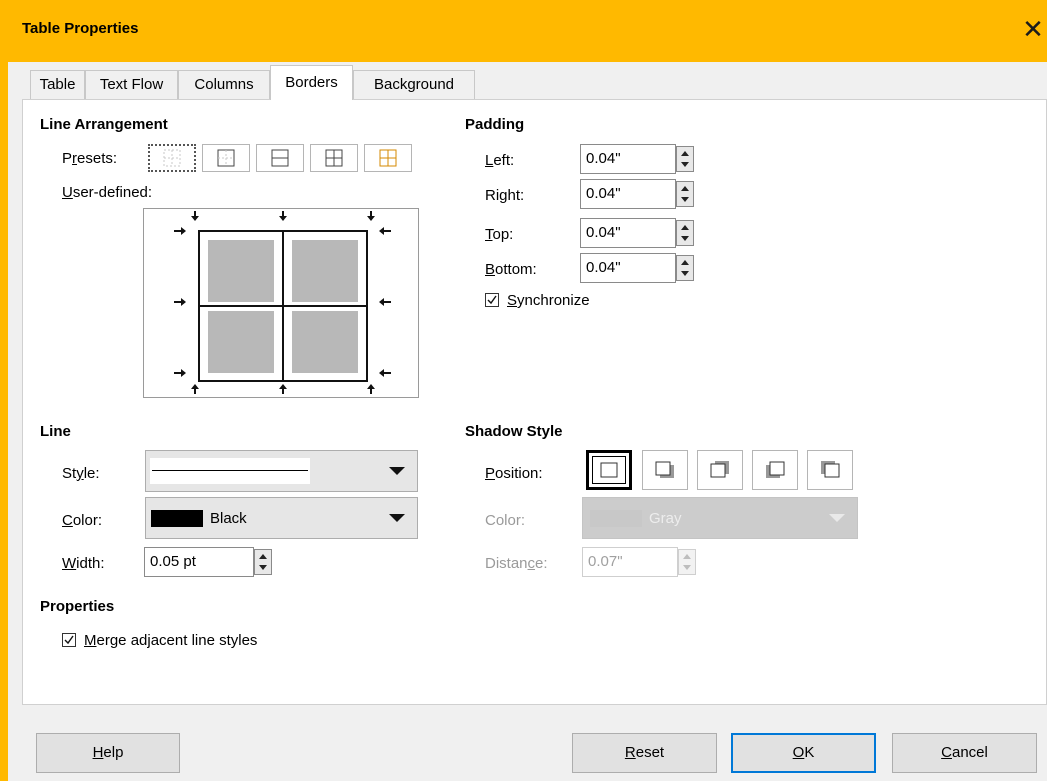 The width and height of the screenshot is (1047, 781). I want to click on shadow-color-value: Gray, so click(665, 518).